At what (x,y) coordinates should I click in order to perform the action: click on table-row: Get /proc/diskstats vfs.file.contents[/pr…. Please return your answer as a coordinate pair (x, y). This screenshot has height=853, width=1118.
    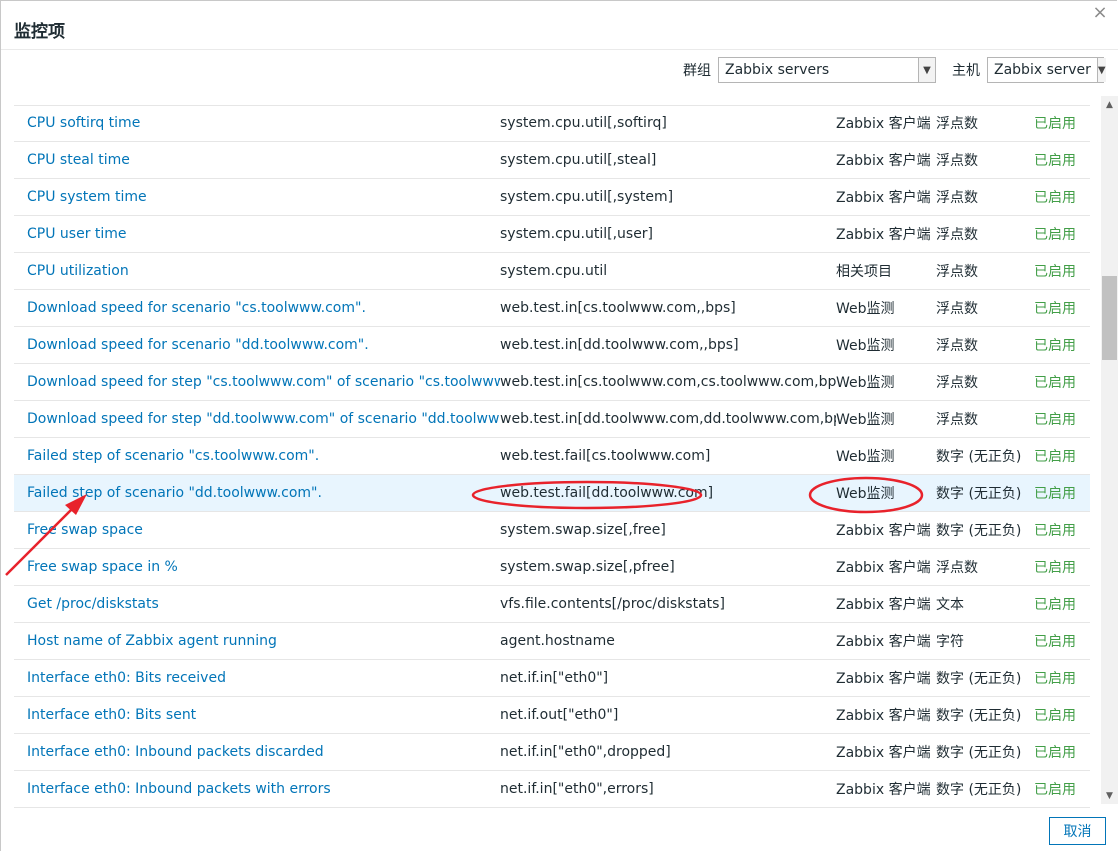
    Looking at the image, I should click on (552, 604).